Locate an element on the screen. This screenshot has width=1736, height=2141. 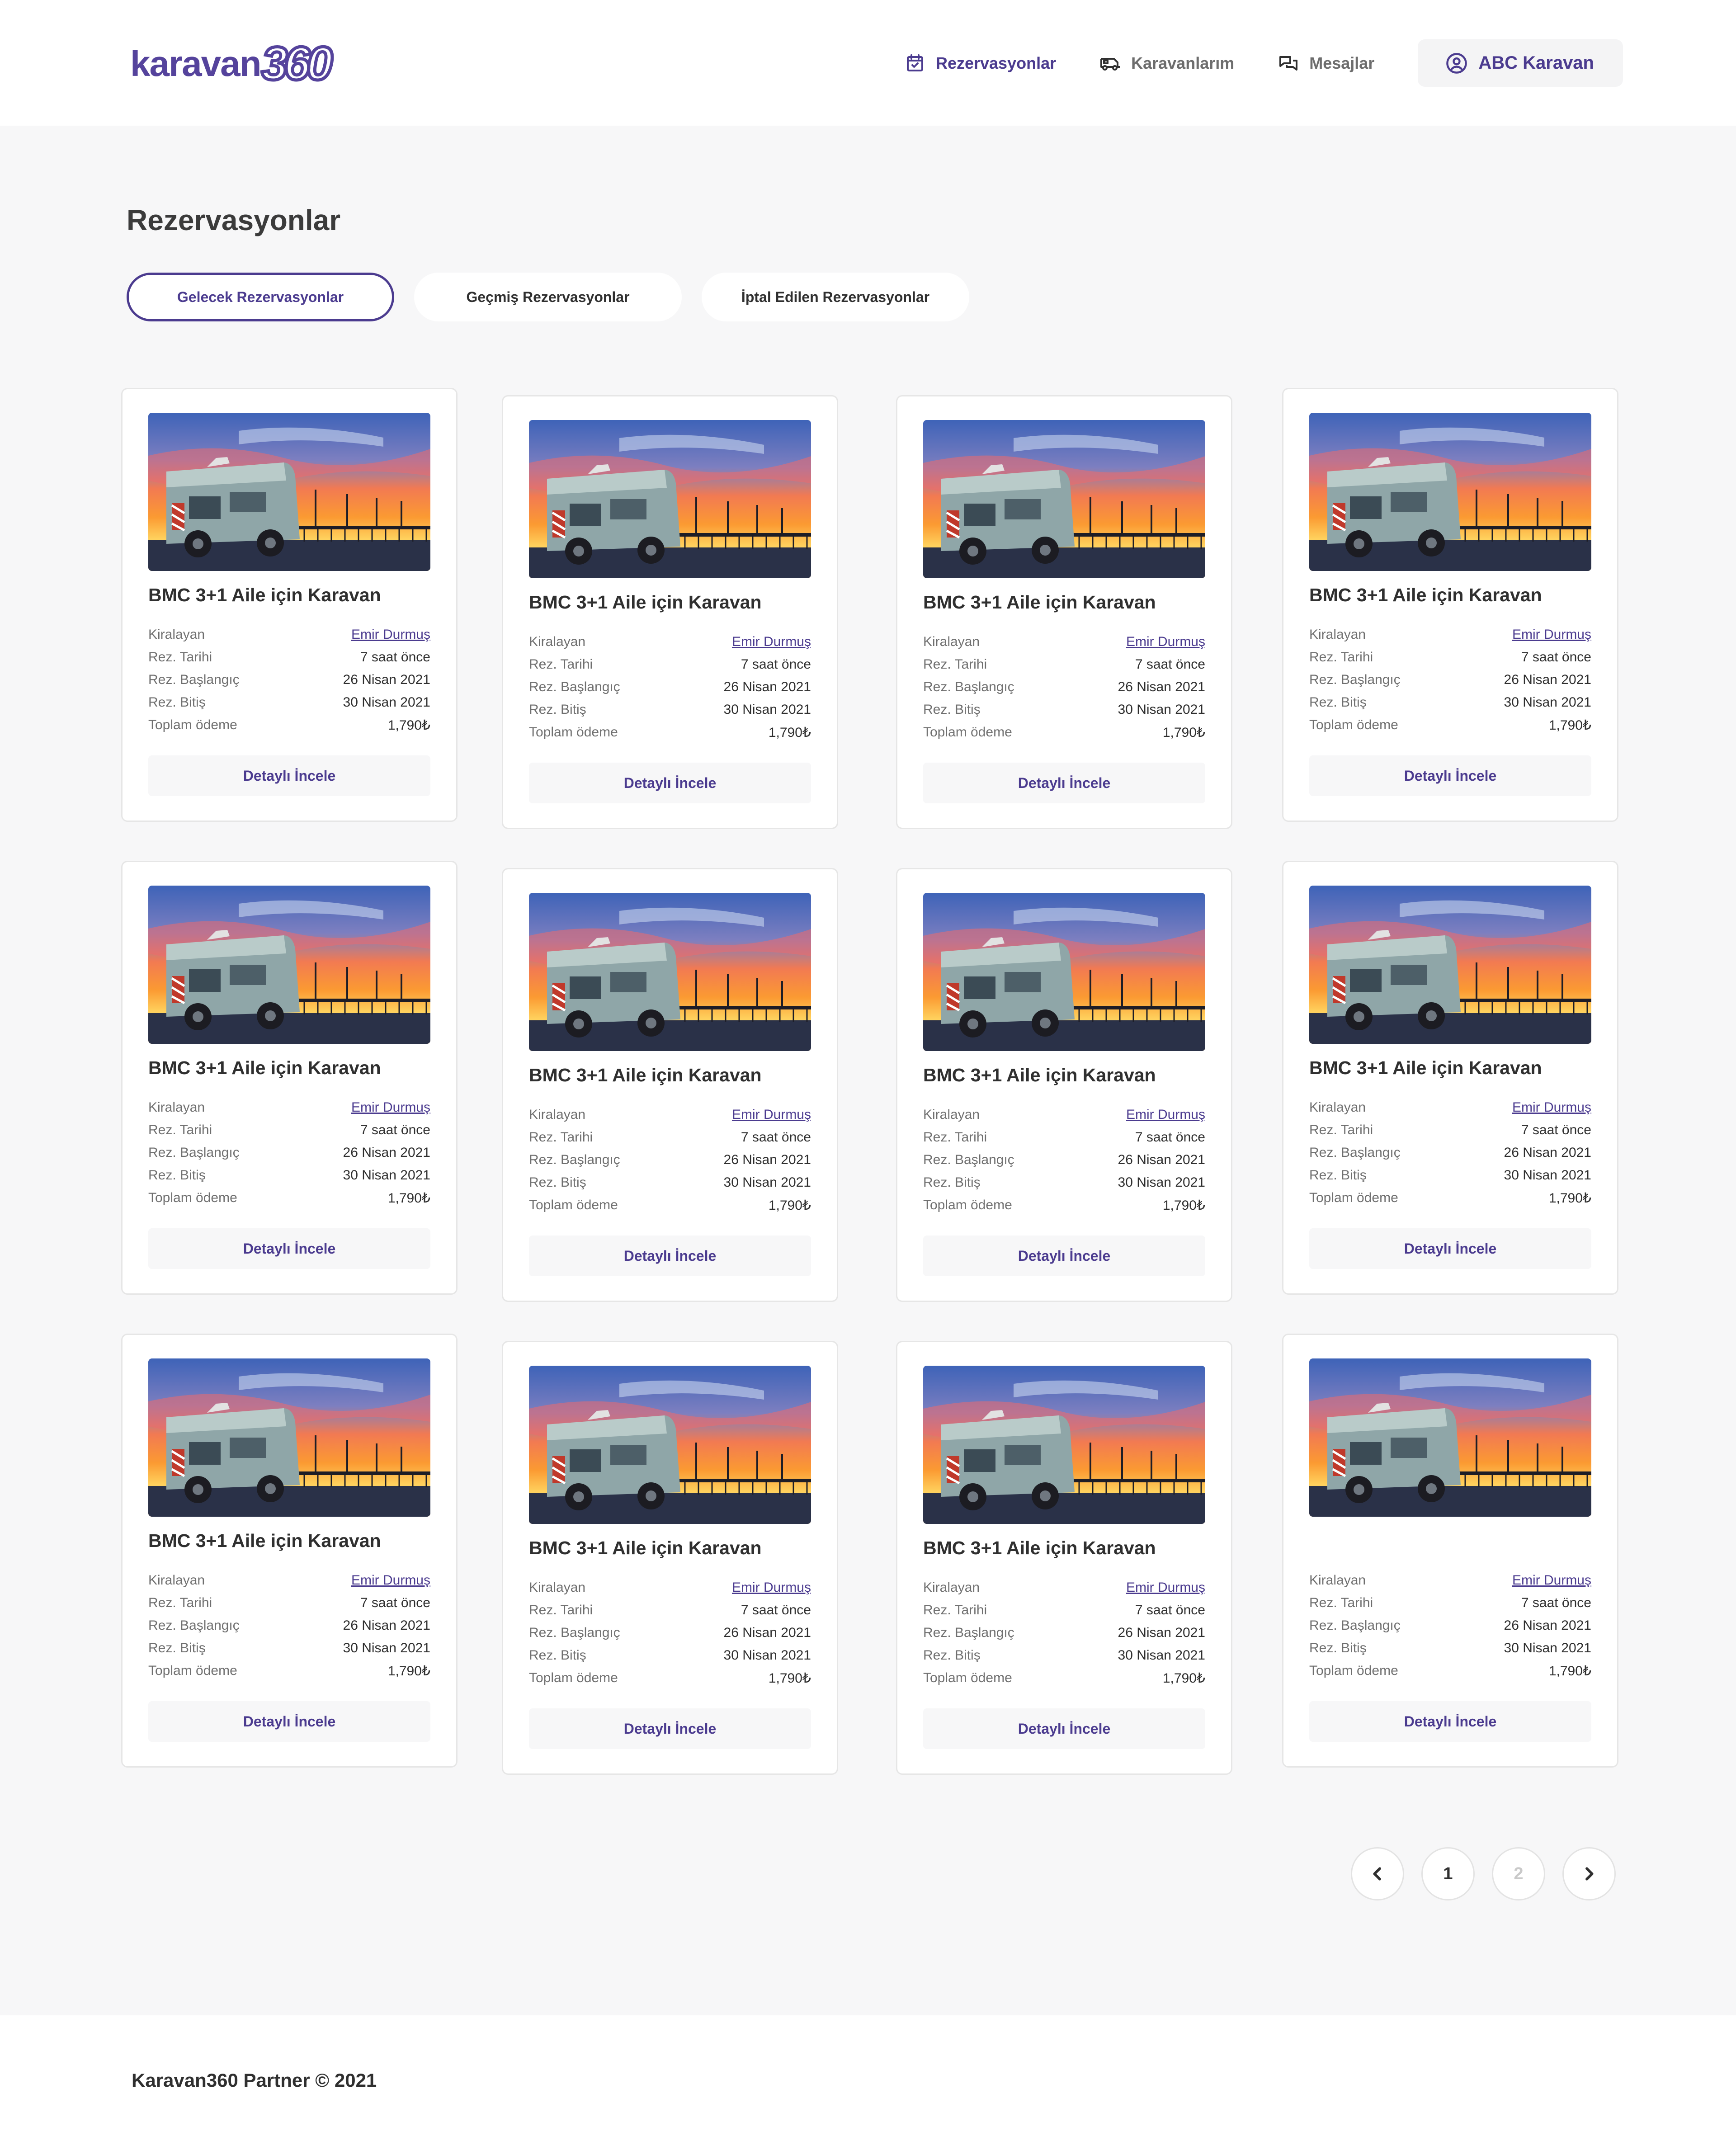
karavan360-logo: karavan 360 is located at coordinates (232, 63).